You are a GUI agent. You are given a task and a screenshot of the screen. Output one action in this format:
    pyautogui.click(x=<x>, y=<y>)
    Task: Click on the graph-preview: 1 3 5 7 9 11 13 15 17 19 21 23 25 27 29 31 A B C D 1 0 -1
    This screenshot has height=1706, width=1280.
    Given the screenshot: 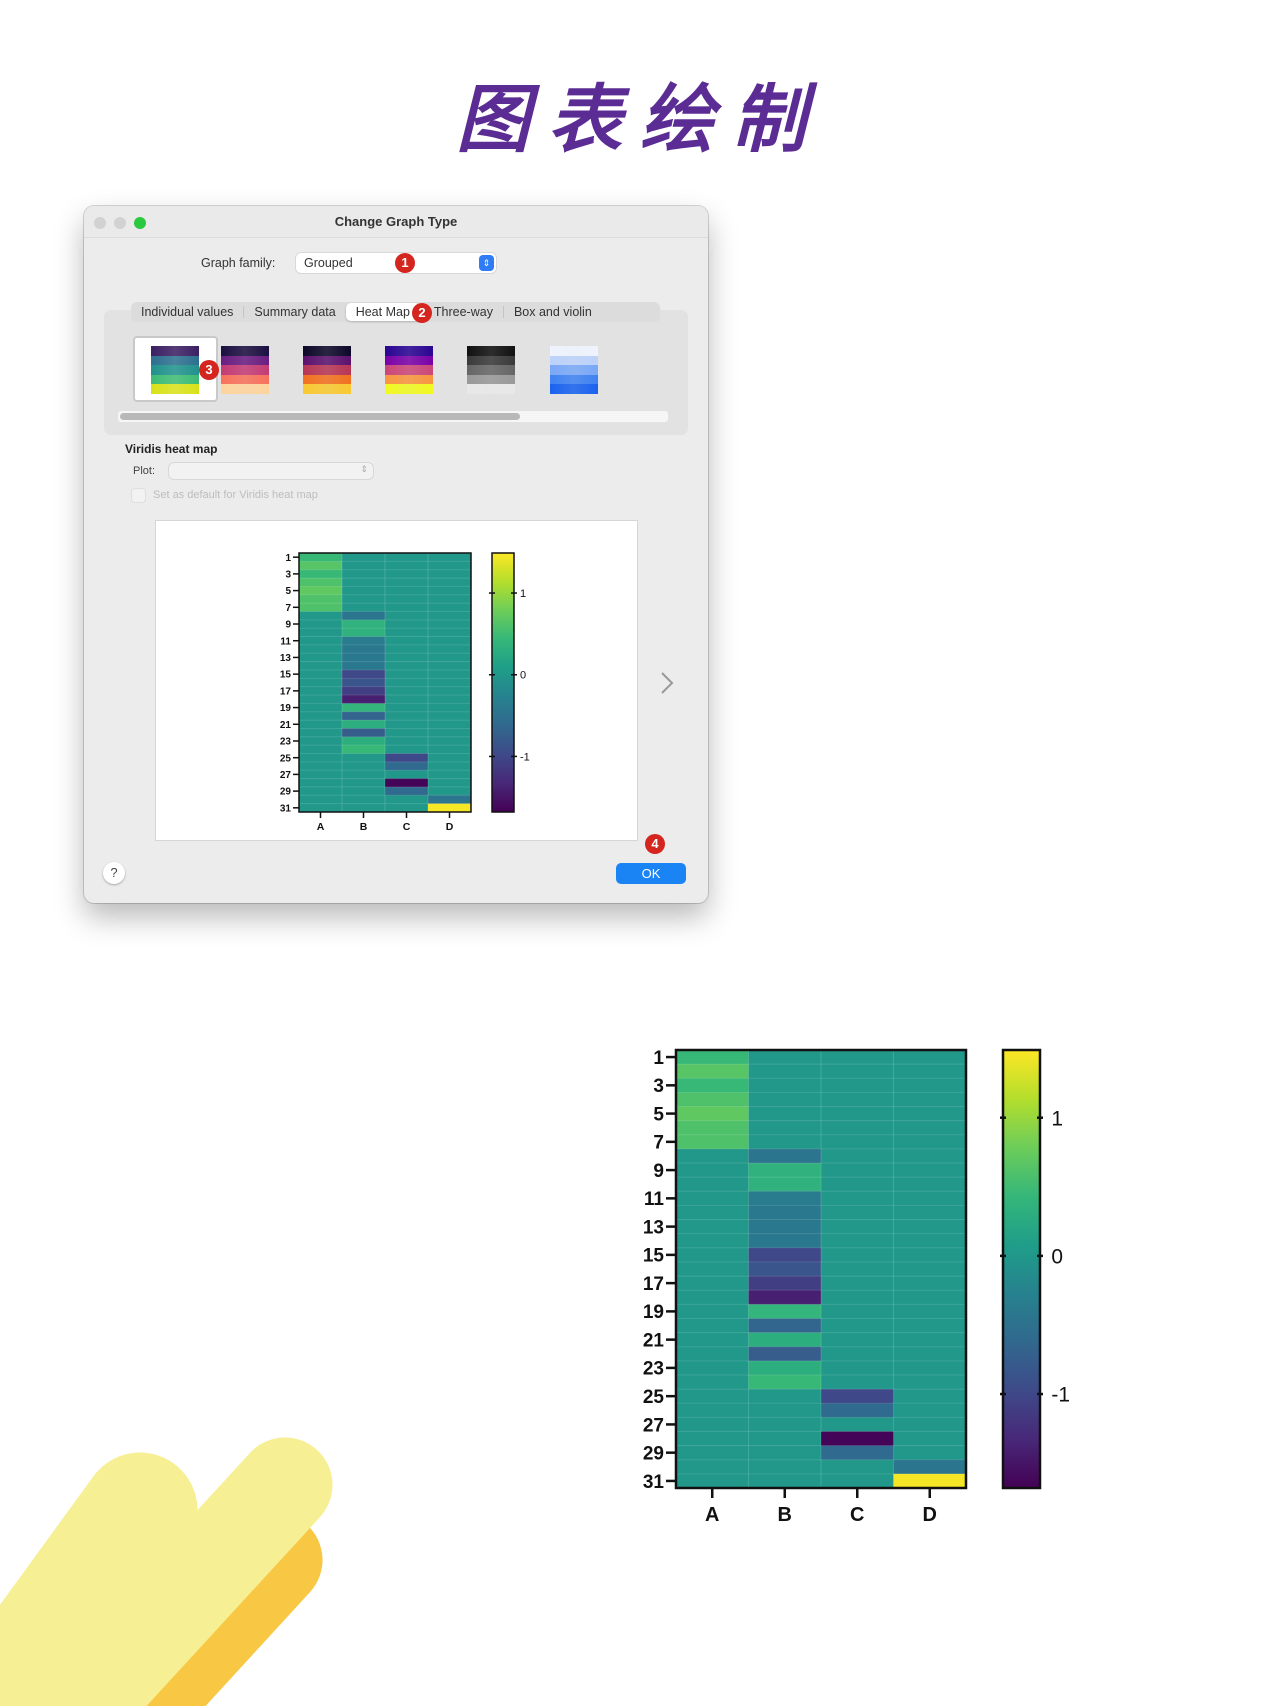 What is the action you would take?
    pyautogui.click(x=396, y=680)
    